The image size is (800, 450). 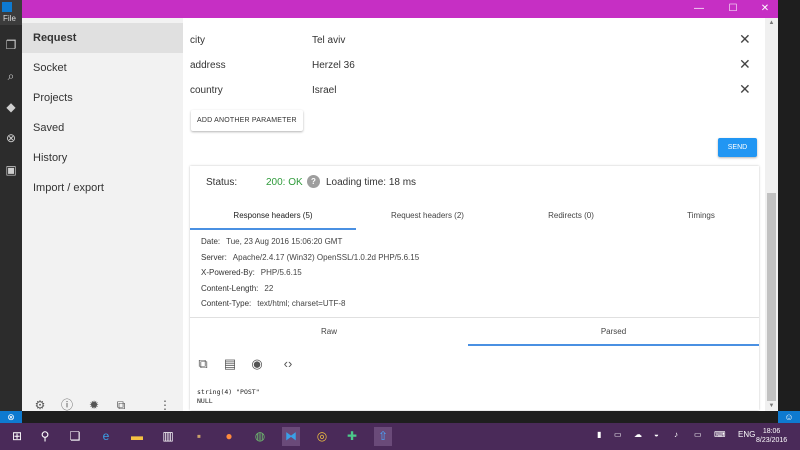 What do you see at coordinates (11, 138) in the screenshot?
I see `debug-icon: ⊗` at bounding box center [11, 138].